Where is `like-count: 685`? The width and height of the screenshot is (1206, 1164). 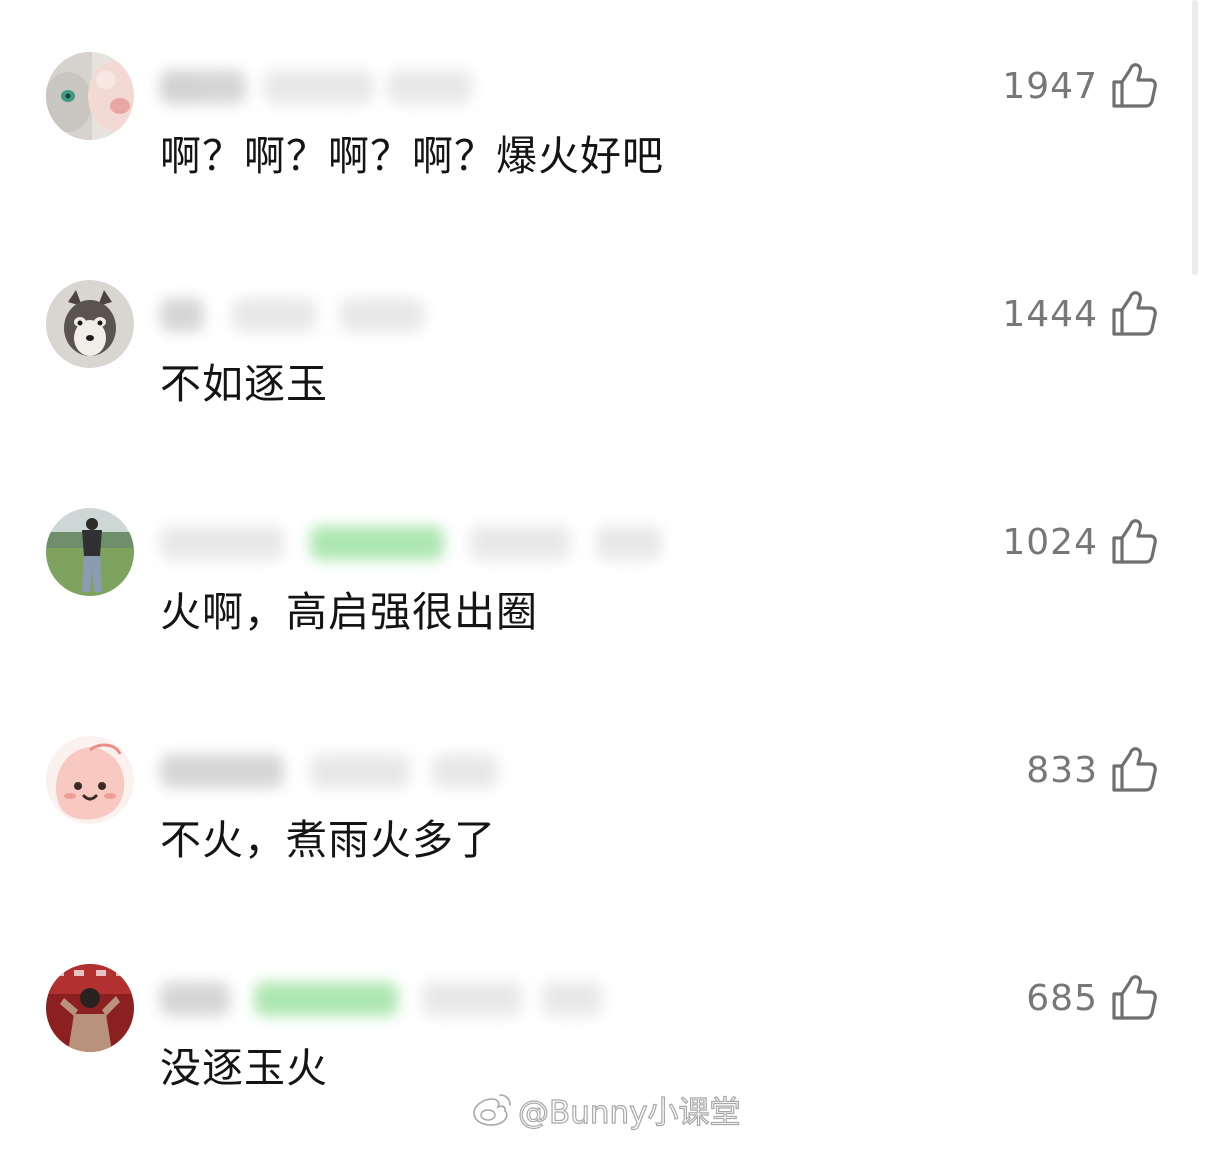
like-count: 685 is located at coordinates (1062, 998).